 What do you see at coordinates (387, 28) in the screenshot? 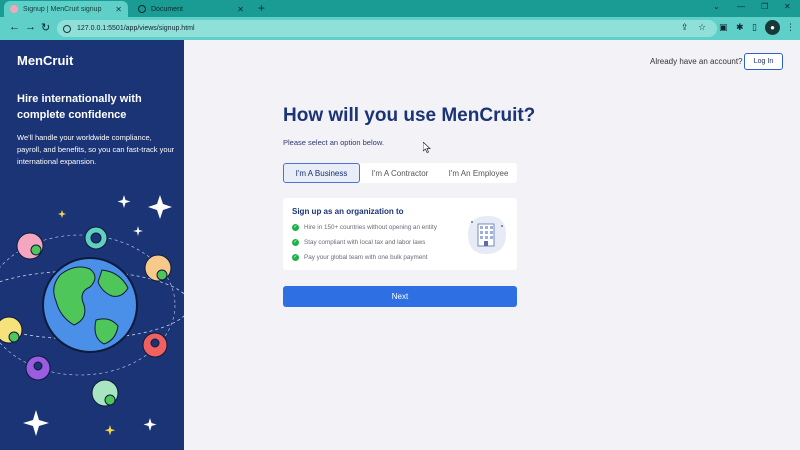
I see `address-bar: 127.0.0.1:5501/app/views/signup.html` at bounding box center [387, 28].